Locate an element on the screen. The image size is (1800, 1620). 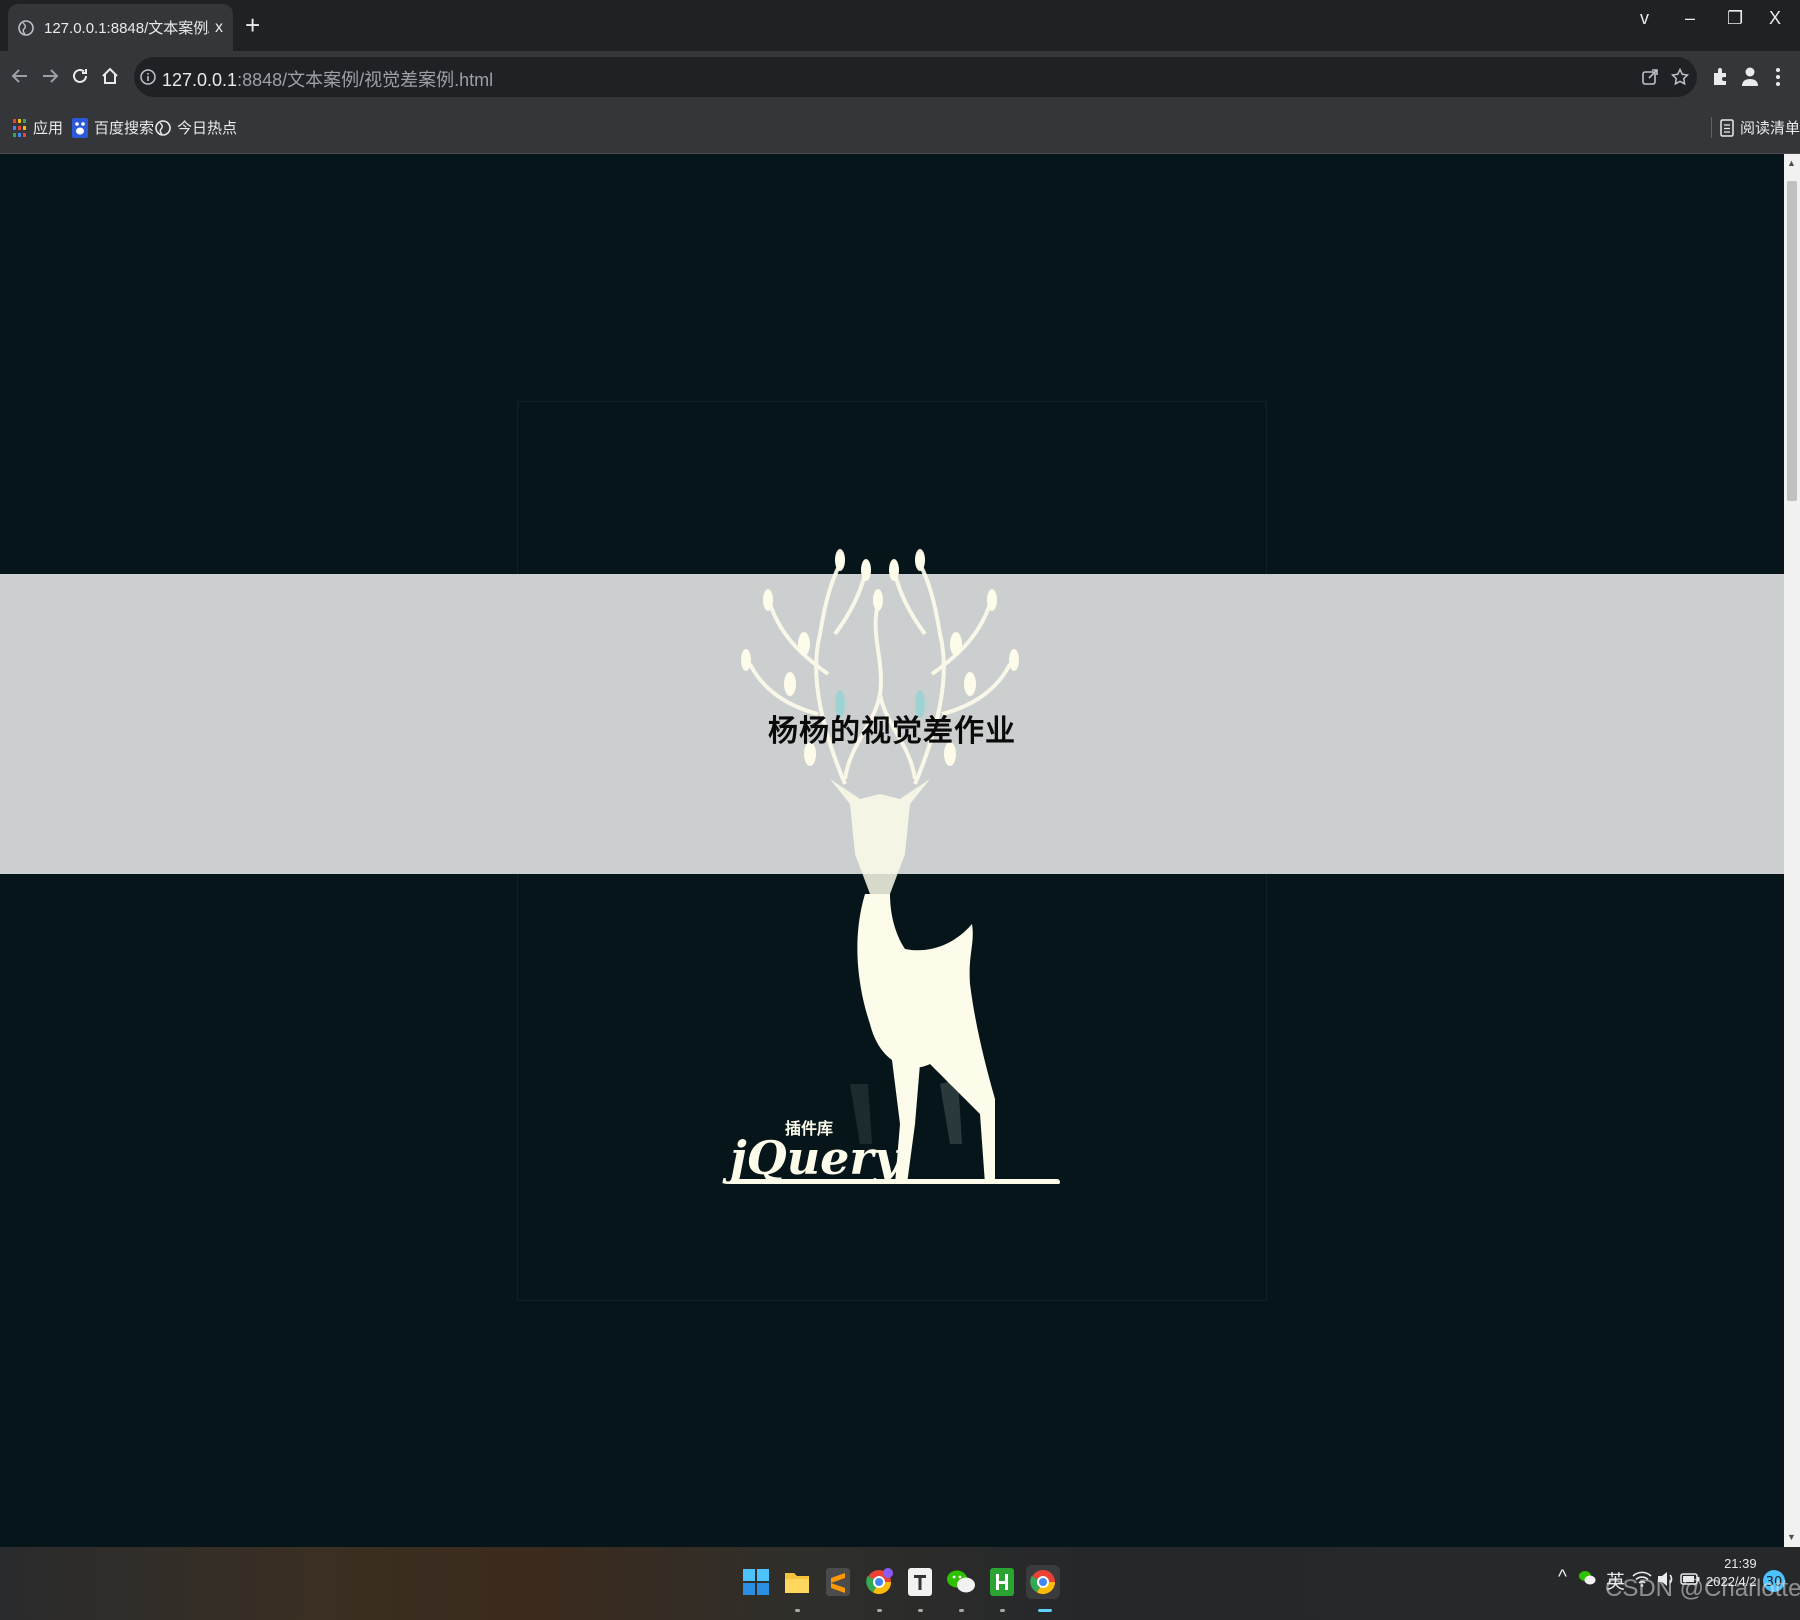
url-text: 127.0.0.1:8848/文本案例/视觉差案例.html is located at coordinates (327, 79).